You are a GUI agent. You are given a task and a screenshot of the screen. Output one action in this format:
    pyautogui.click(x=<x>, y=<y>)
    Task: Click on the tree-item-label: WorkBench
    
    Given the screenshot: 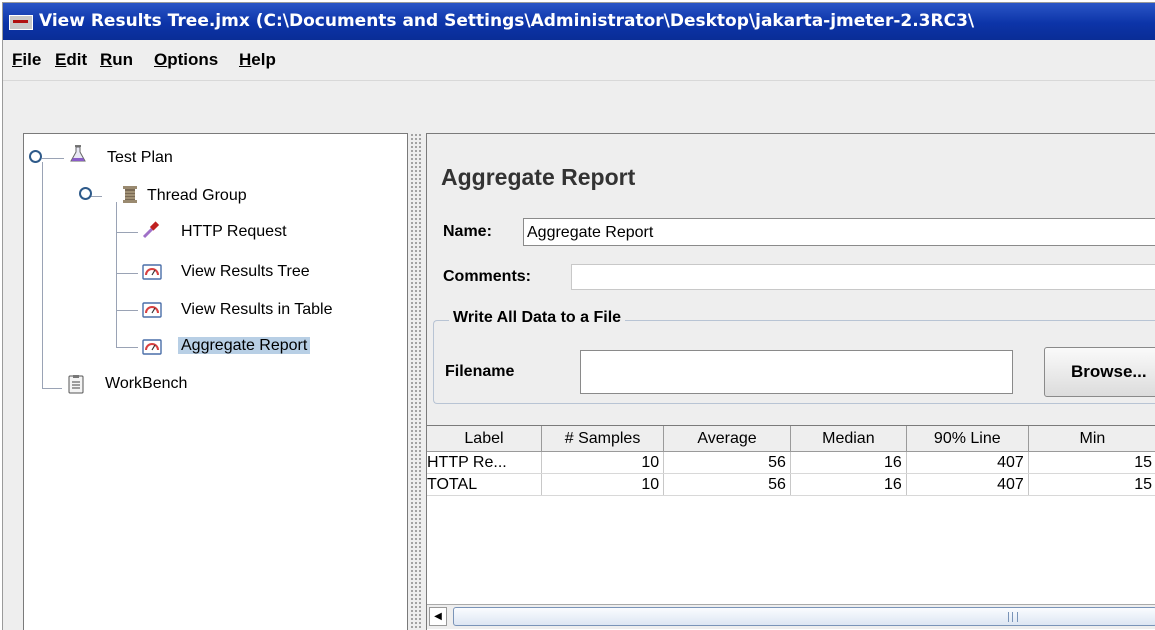 What is the action you would take?
    pyautogui.click(x=146, y=383)
    